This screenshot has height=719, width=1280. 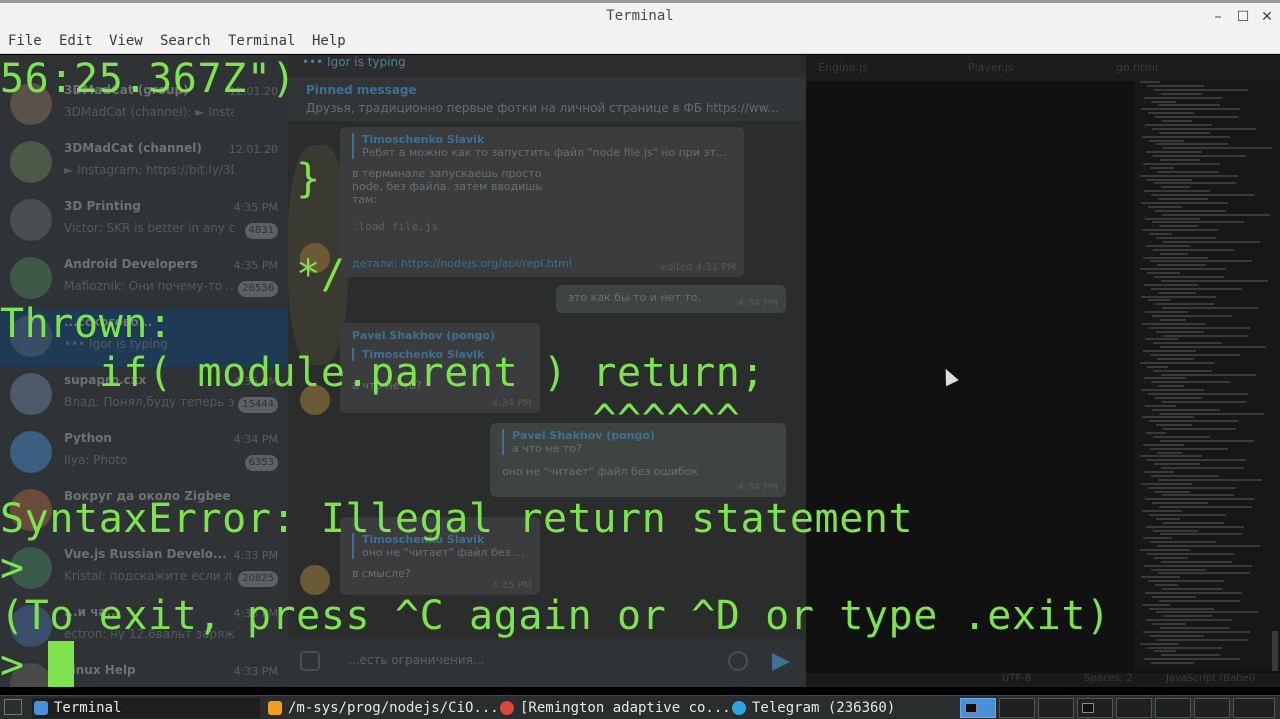 I want to click on menu-help: Help, so click(x=329, y=41).